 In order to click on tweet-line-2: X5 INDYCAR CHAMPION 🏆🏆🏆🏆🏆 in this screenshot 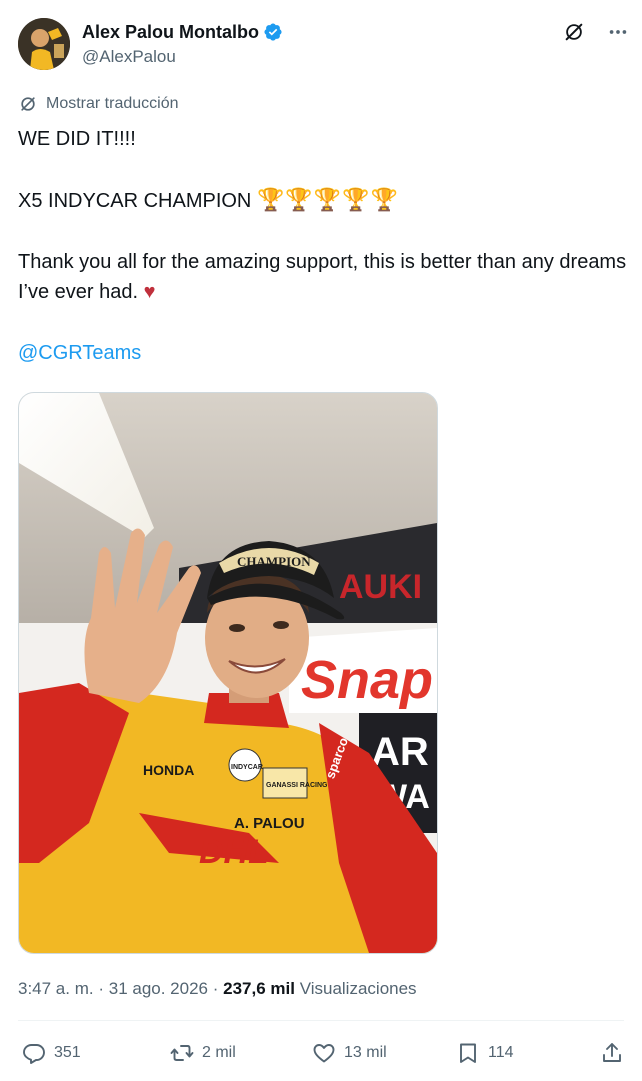, I will do `click(325, 200)`.